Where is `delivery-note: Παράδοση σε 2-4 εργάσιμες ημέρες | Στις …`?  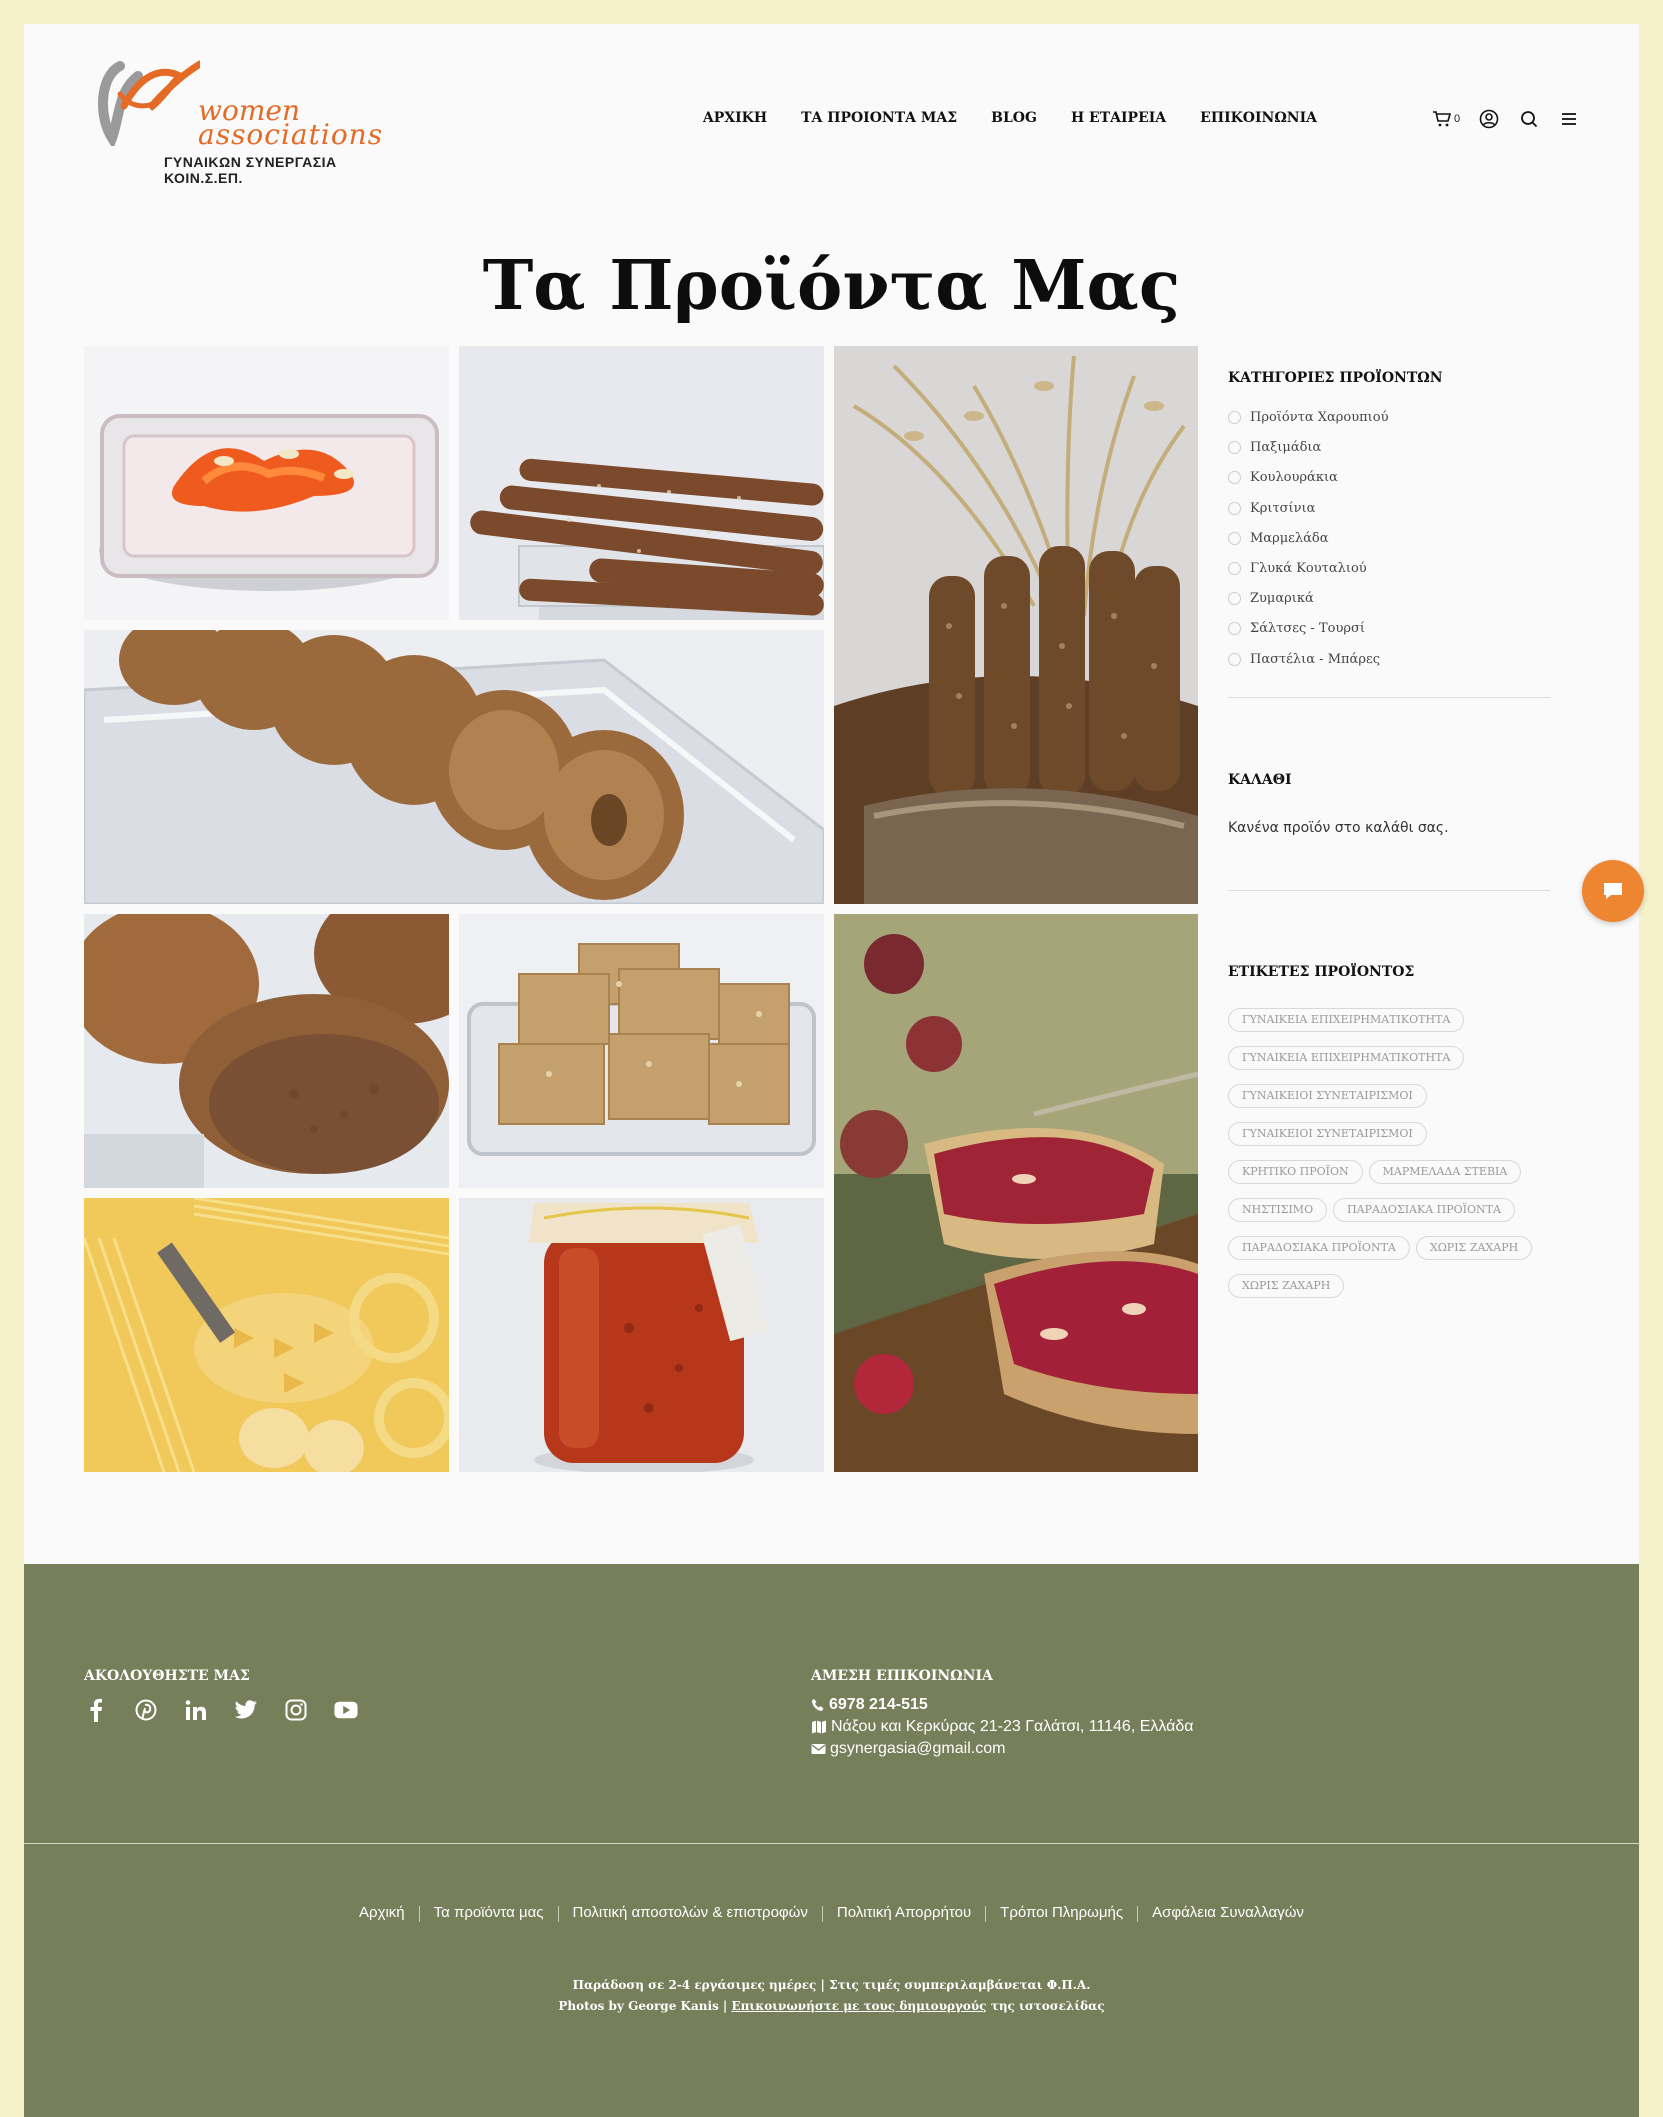 delivery-note: Παράδοση σε 2-4 εργάσιμες ημέρες | Στις … is located at coordinates (831, 1985).